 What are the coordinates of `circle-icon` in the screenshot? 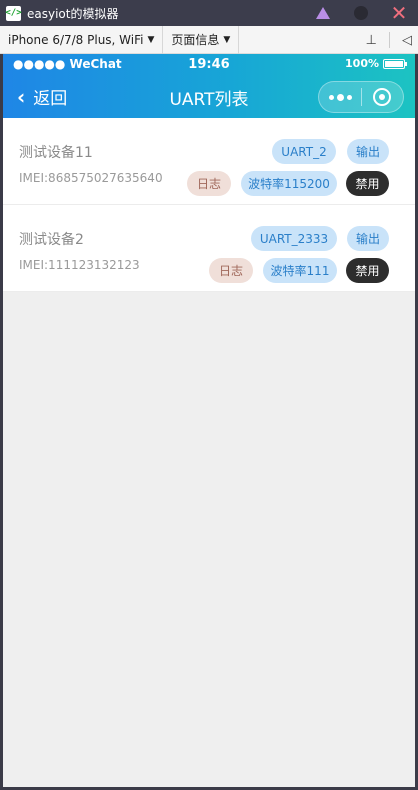 It's located at (361, 13).